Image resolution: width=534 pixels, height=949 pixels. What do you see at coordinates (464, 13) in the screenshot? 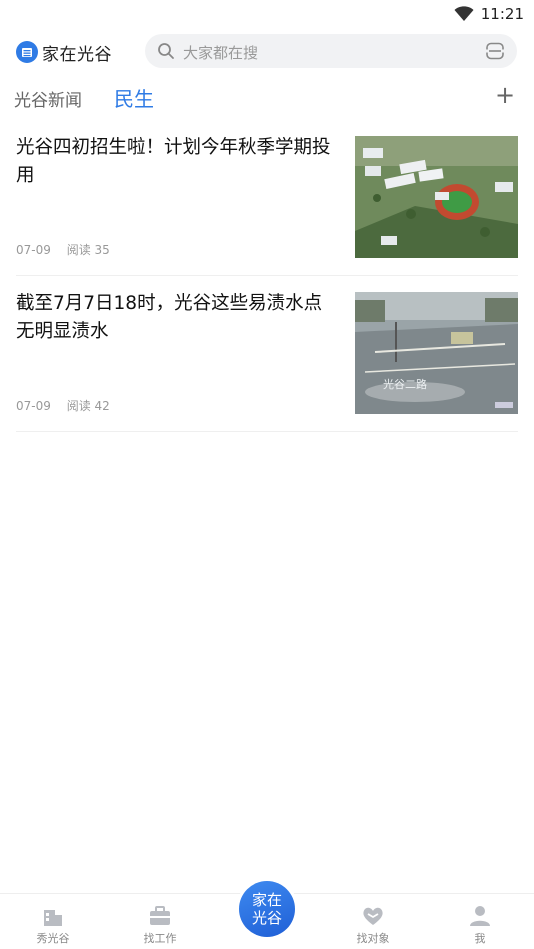
I see `wifi-icon` at bounding box center [464, 13].